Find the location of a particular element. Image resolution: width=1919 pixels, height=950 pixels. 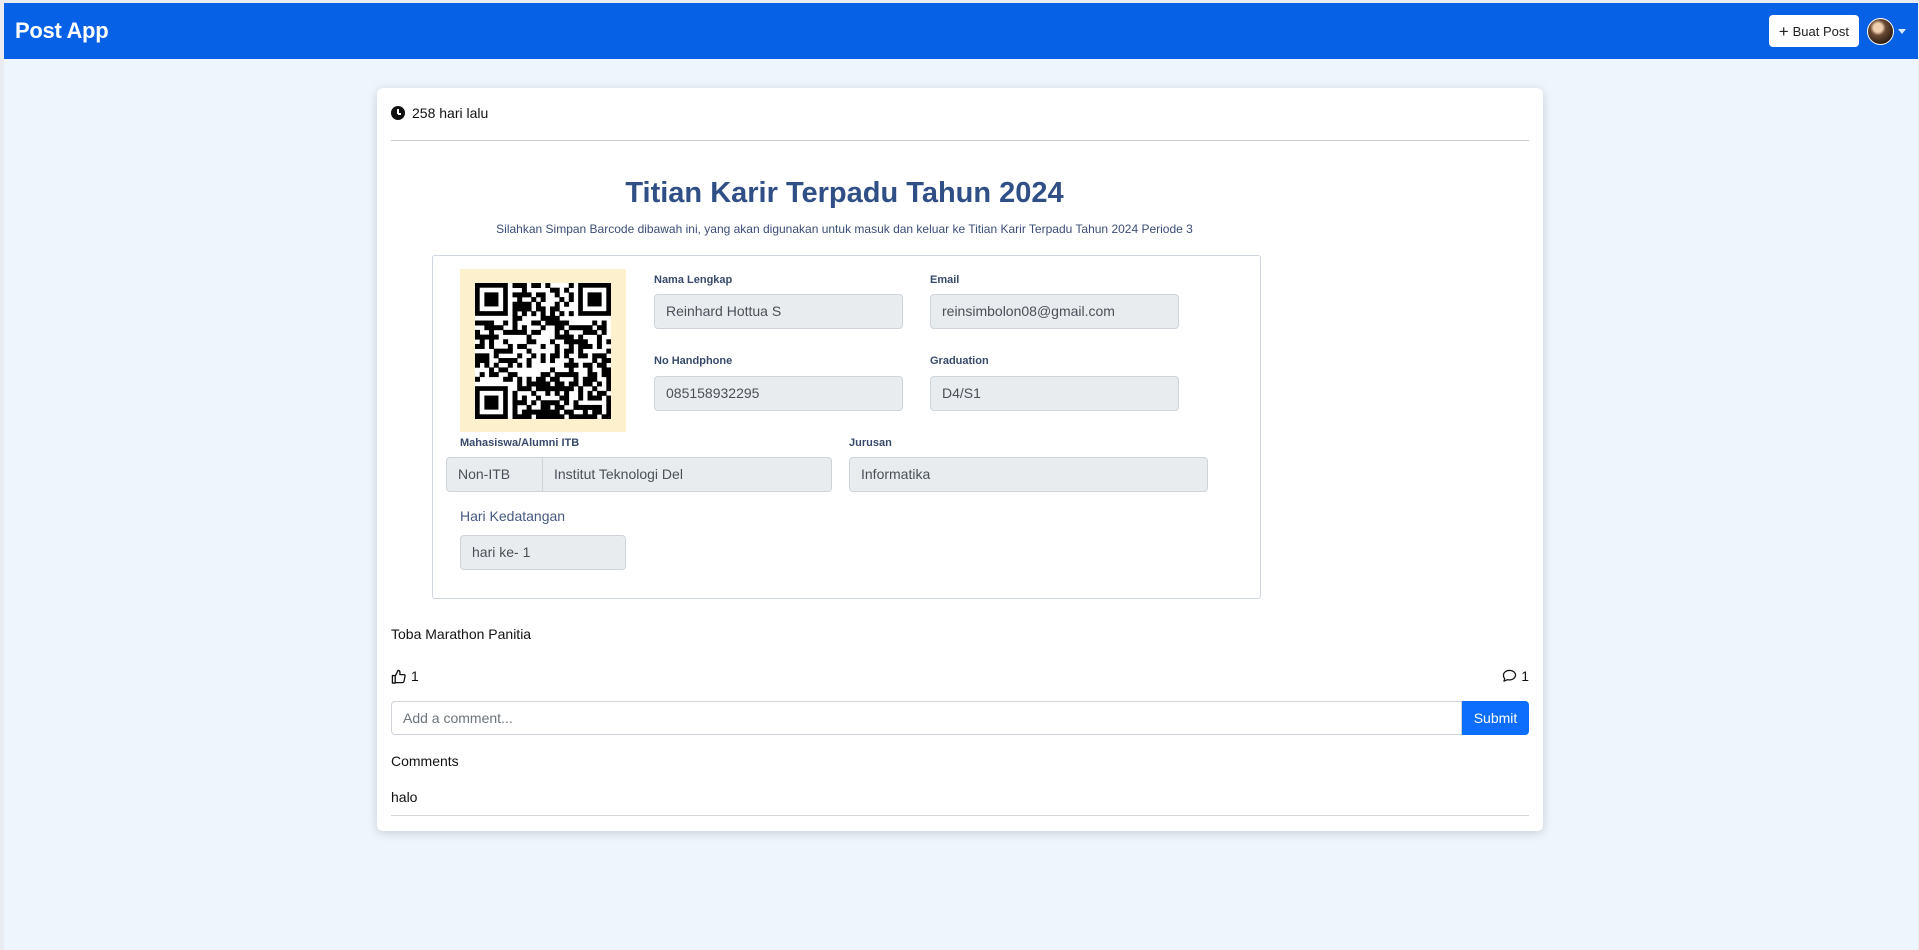

phone-label: No Handphone is located at coordinates (693, 361).